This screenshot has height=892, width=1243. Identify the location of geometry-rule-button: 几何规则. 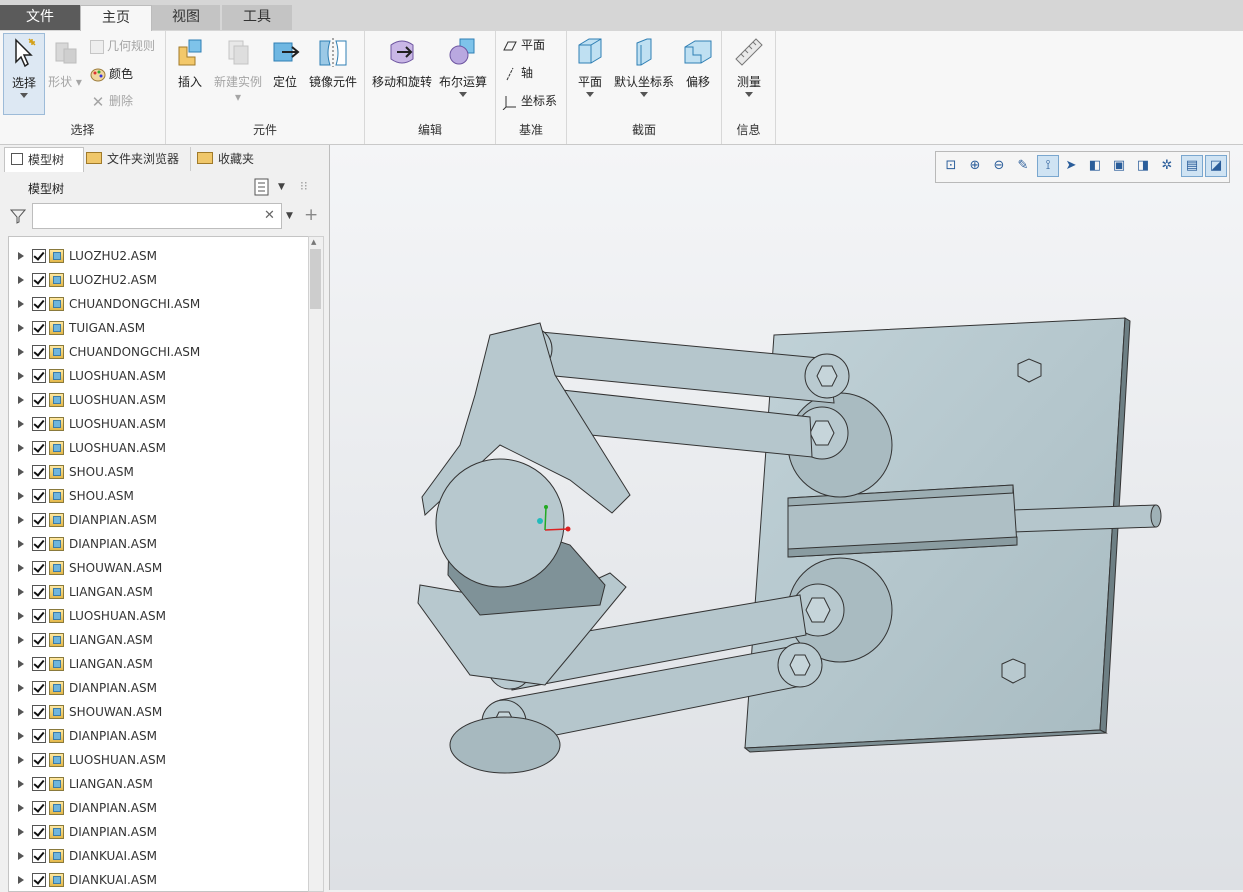
(122, 46).